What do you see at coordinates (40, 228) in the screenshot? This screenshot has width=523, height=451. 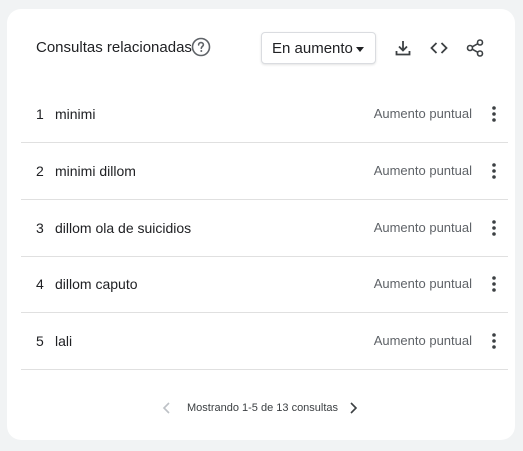 I see `query-rank: 3` at bounding box center [40, 228].